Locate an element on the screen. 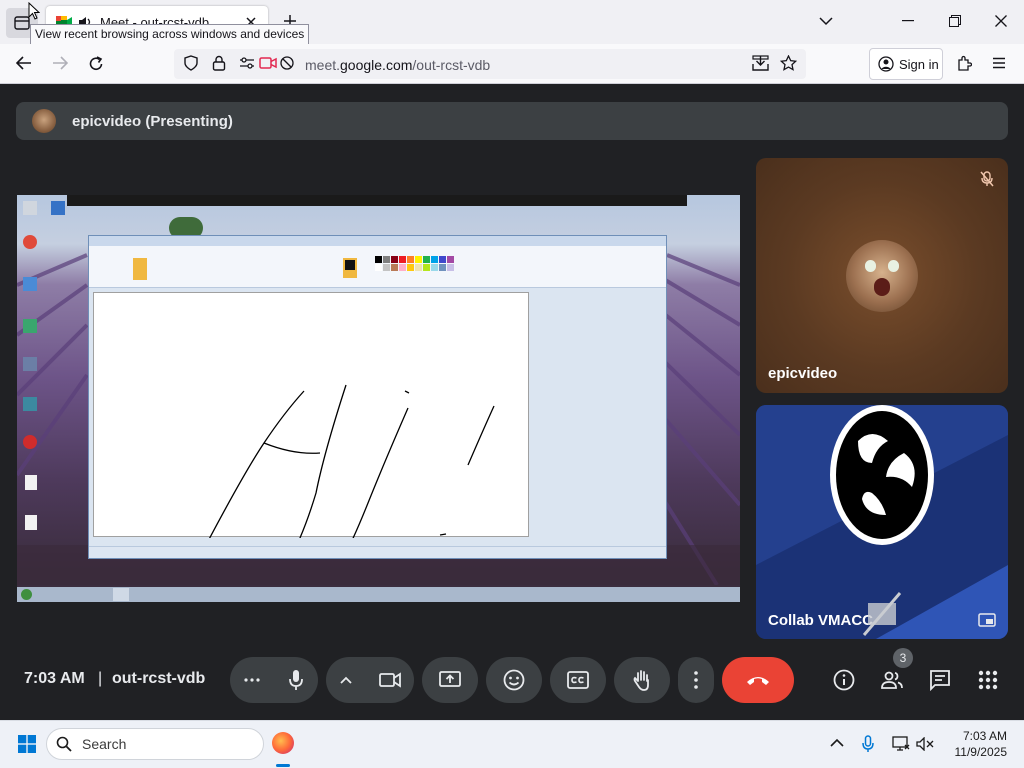 The height and width of the screenshot is (768, 1024). search-icon is located at coordinates (64, 744).